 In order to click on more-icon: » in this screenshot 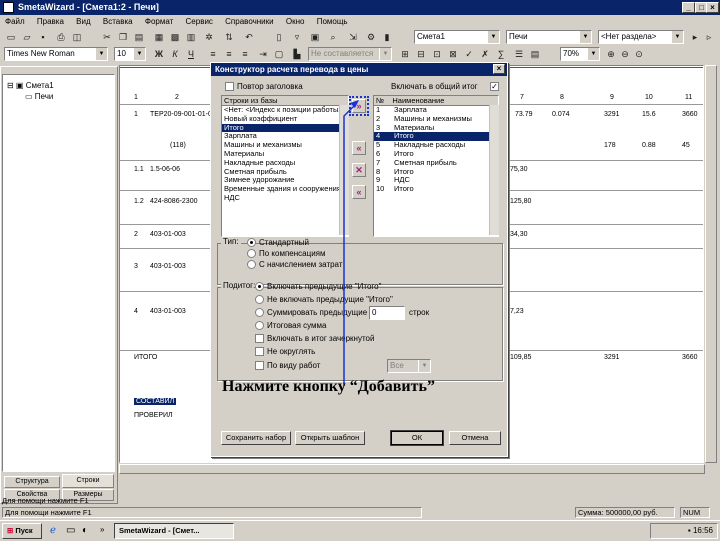, I will do `click(102, 529)`.